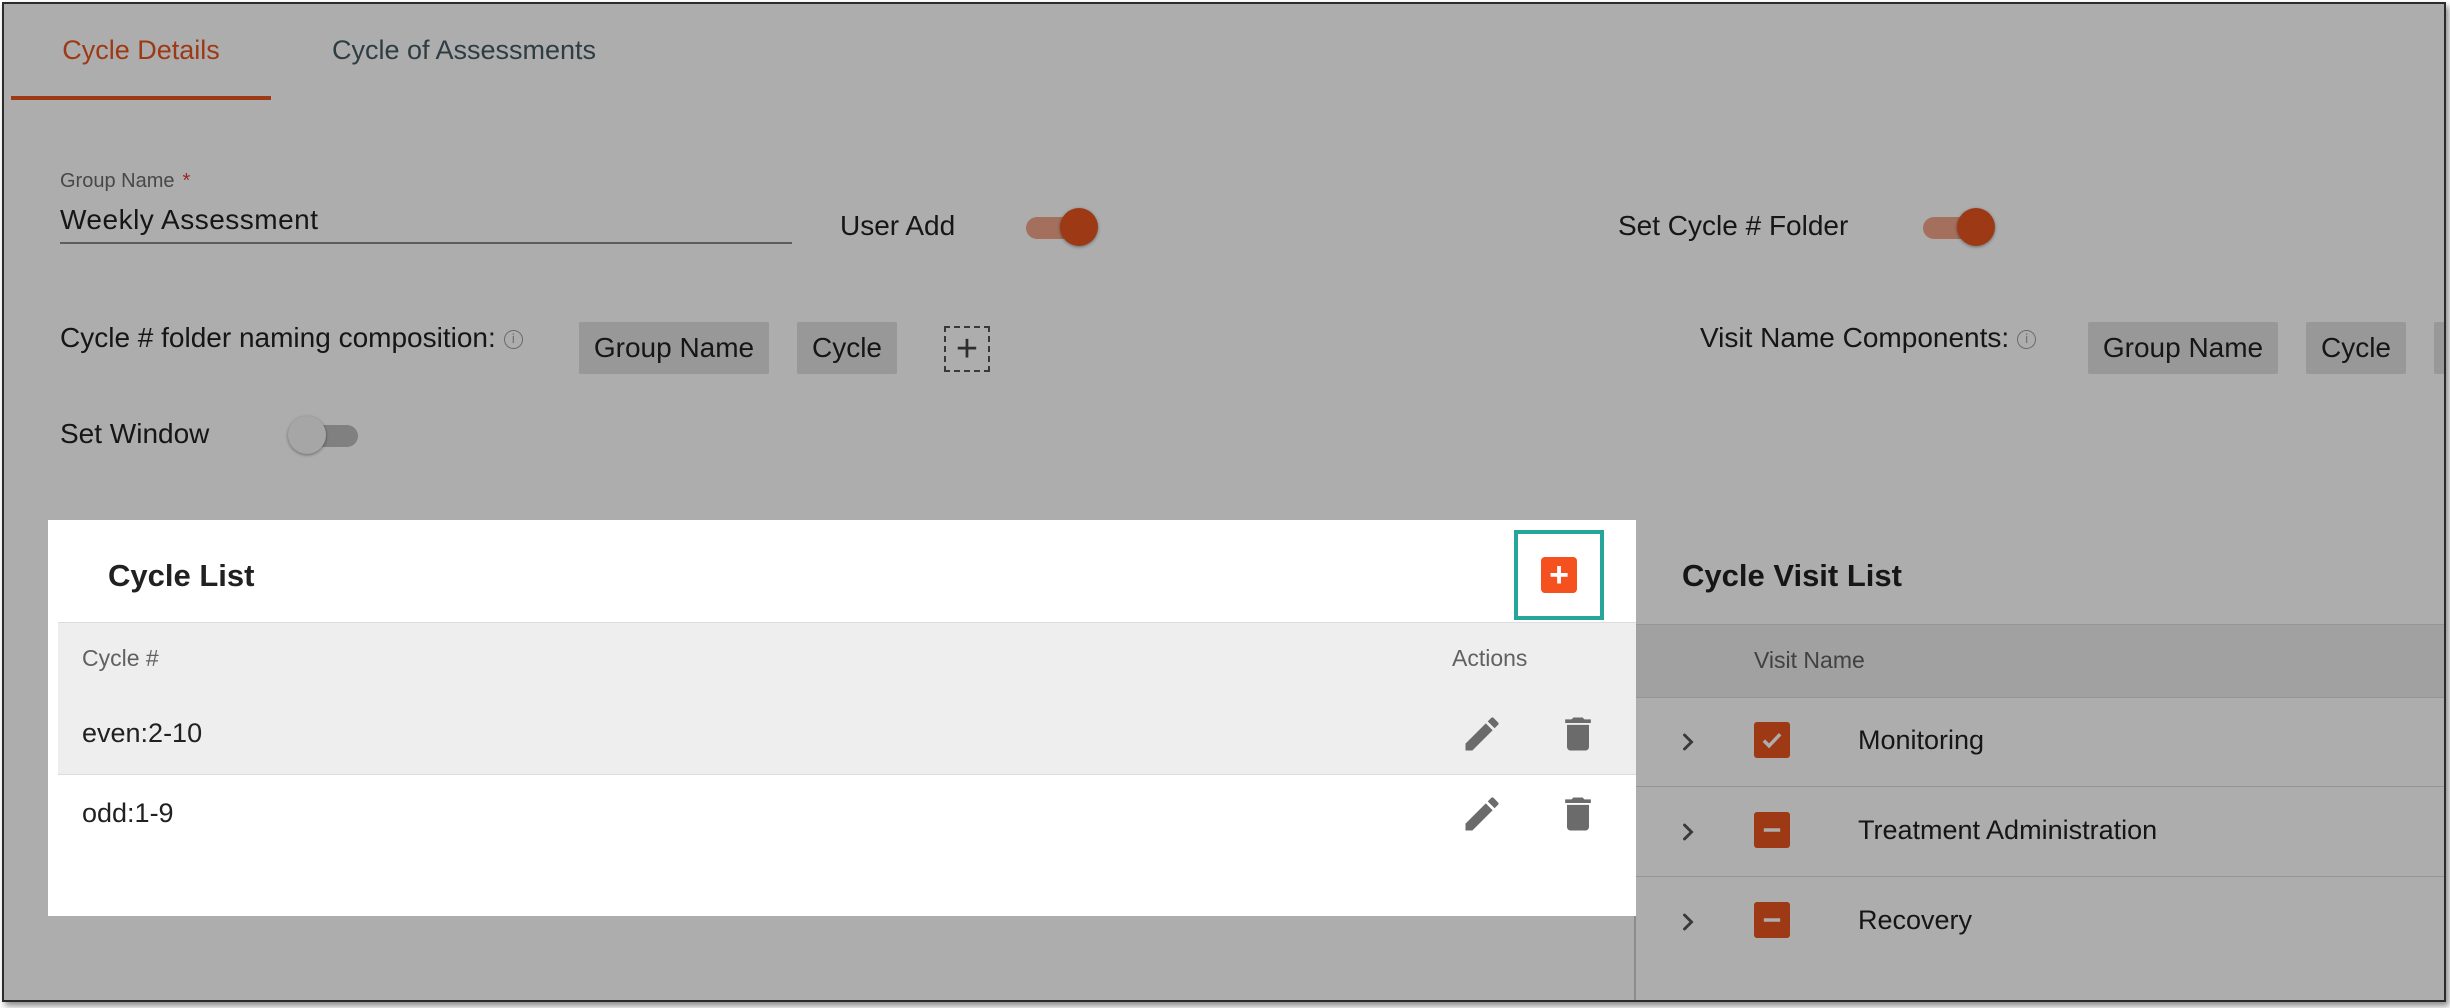  I want to click on visit-chip-group-name: Group Name, so click(2183, 348).